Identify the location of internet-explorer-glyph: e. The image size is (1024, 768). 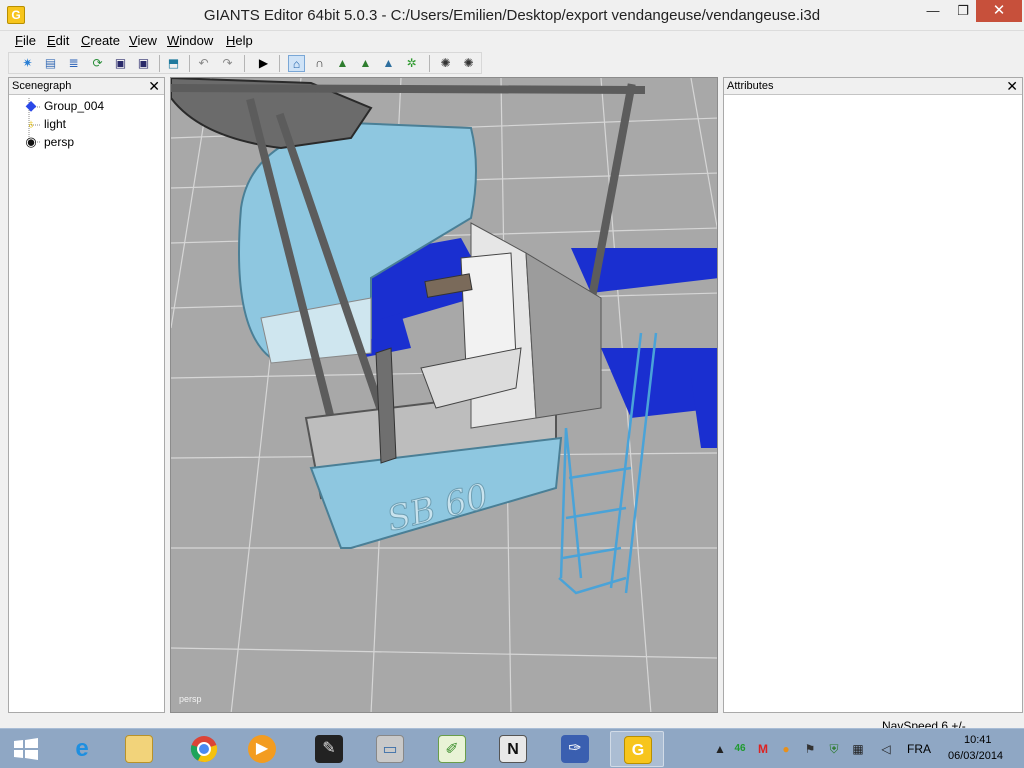
(82, 748).